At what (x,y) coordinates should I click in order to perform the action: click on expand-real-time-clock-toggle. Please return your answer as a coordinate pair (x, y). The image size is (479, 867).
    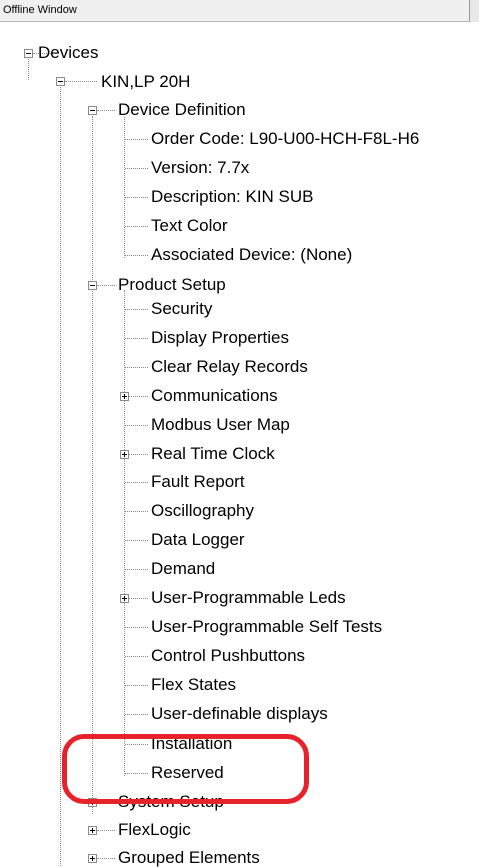
    Looking at the image, I should click on (124, 454).